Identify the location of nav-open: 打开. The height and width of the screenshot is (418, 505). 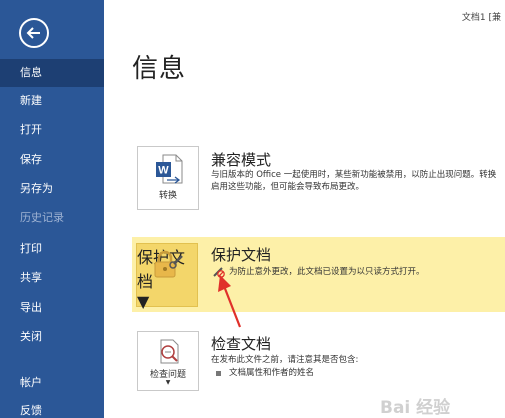
(52, 130).